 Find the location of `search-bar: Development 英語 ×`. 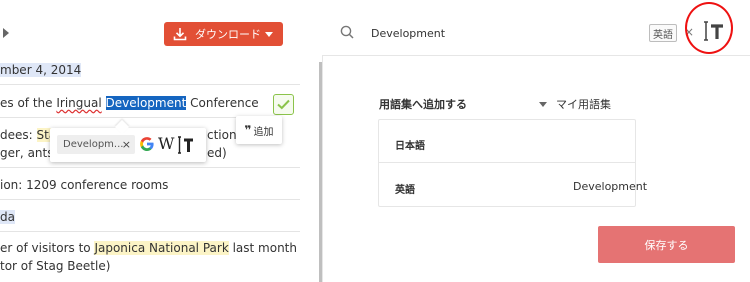

search-bar: Development 英語 × is located at coordinates (536, 28).